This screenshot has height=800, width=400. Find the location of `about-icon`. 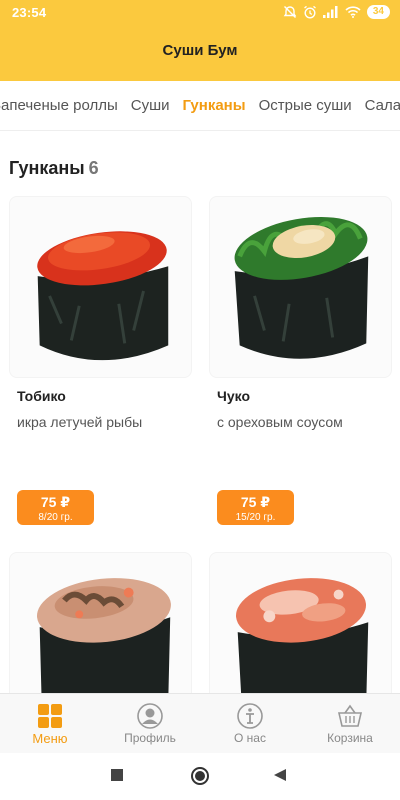

about-icon is located at coordinates (250, 716).